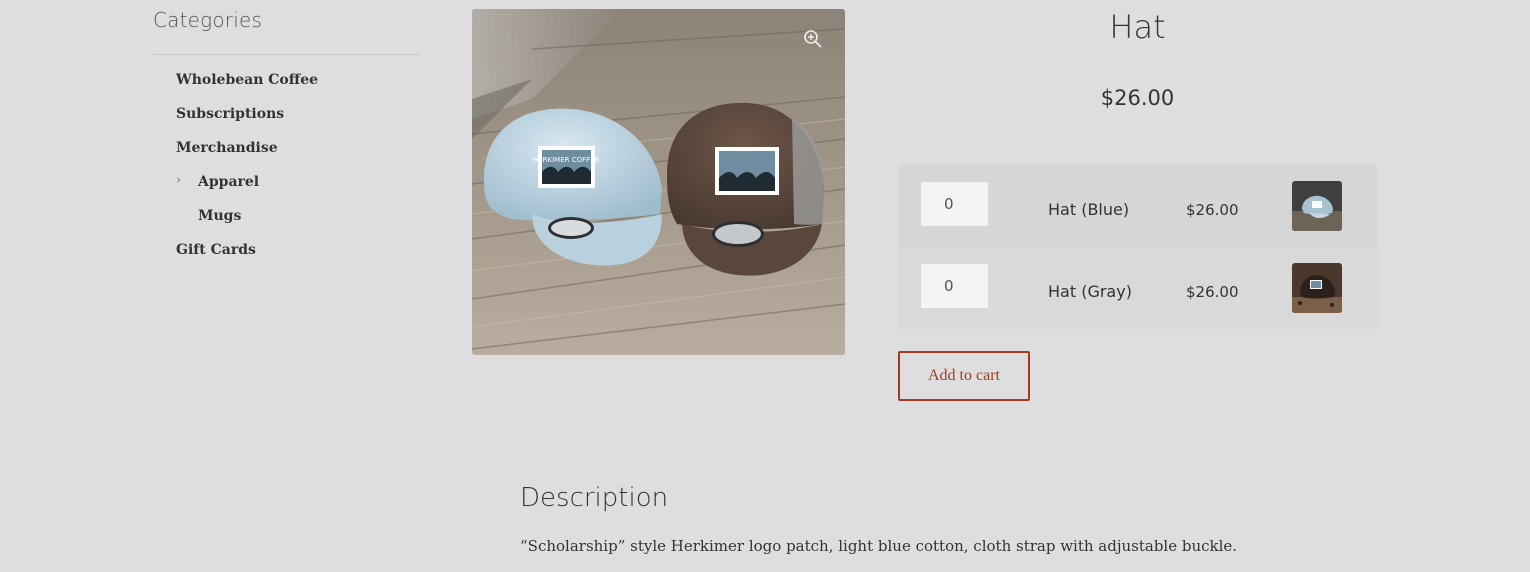 The image size is (1530, 572). What do you see at coordinates (1137, 27) in the screenshot?
I see `product-title: Hat` at bounding box center [1137, 27].